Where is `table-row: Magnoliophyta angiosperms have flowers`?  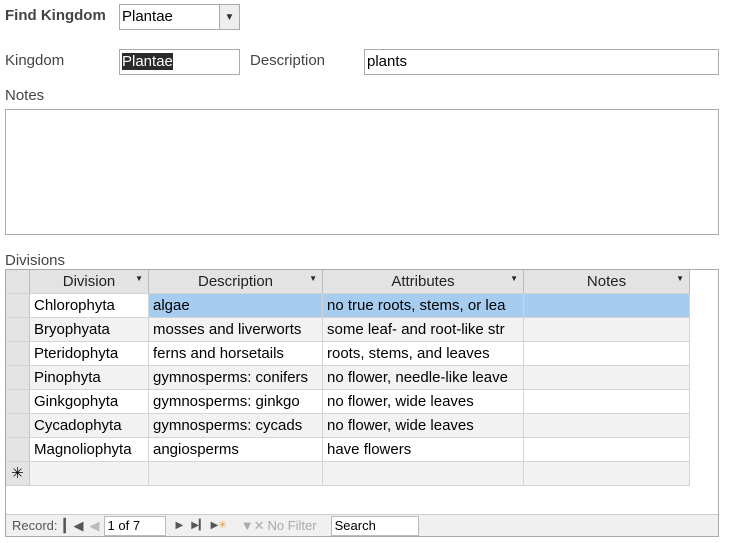 table-row: Magnoliophyta angiosperms have flowers is located at coordinates (348, 450).